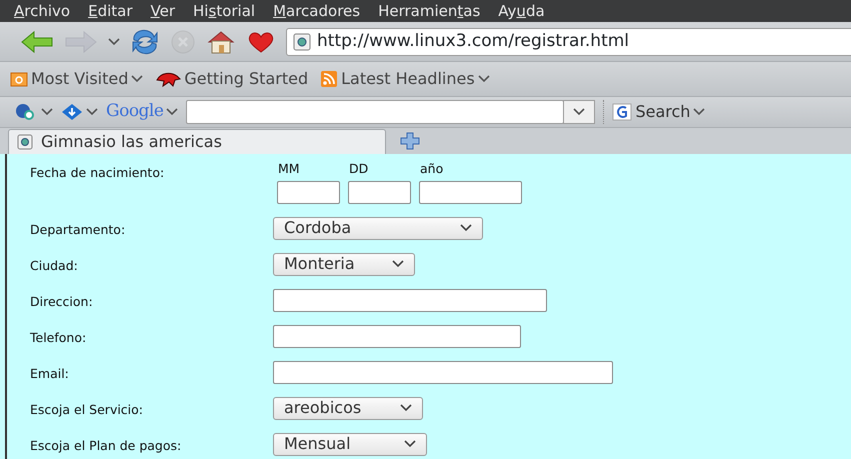 This screenshot has height=459, width=851. I want to click on back-arrow-icon, so click(37, 42).